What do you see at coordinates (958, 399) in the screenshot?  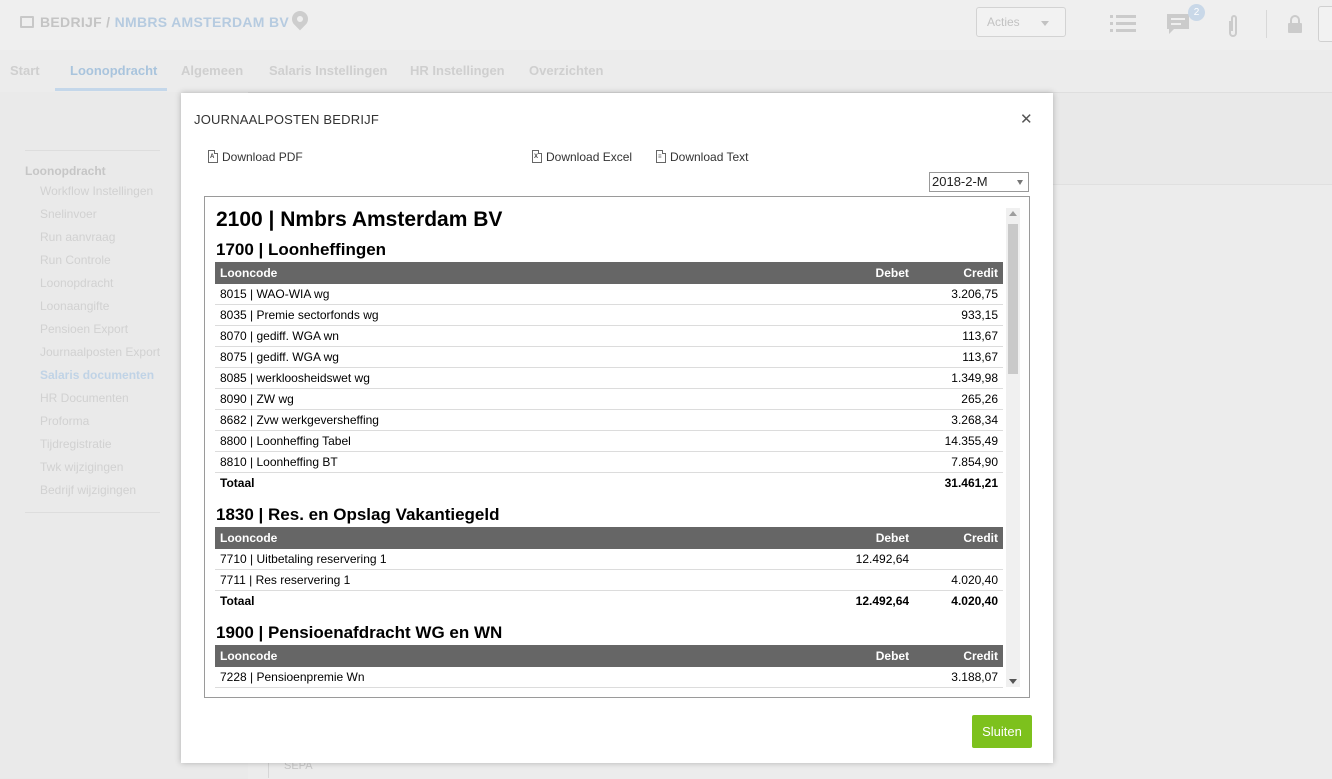 I see `credit-cell: 265,26` at bounding box center [958, 399].